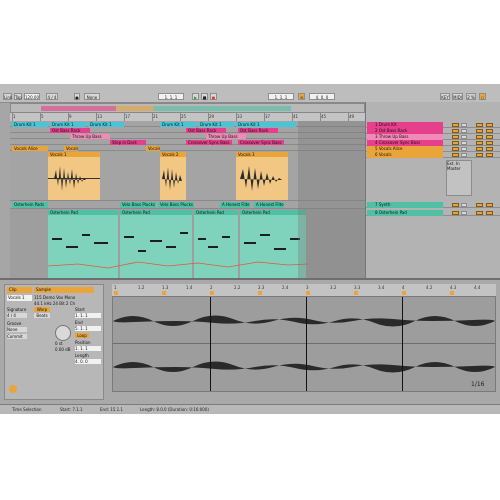  I want to click on loop-length-field: 4. 0. 0, so click(322, 96).